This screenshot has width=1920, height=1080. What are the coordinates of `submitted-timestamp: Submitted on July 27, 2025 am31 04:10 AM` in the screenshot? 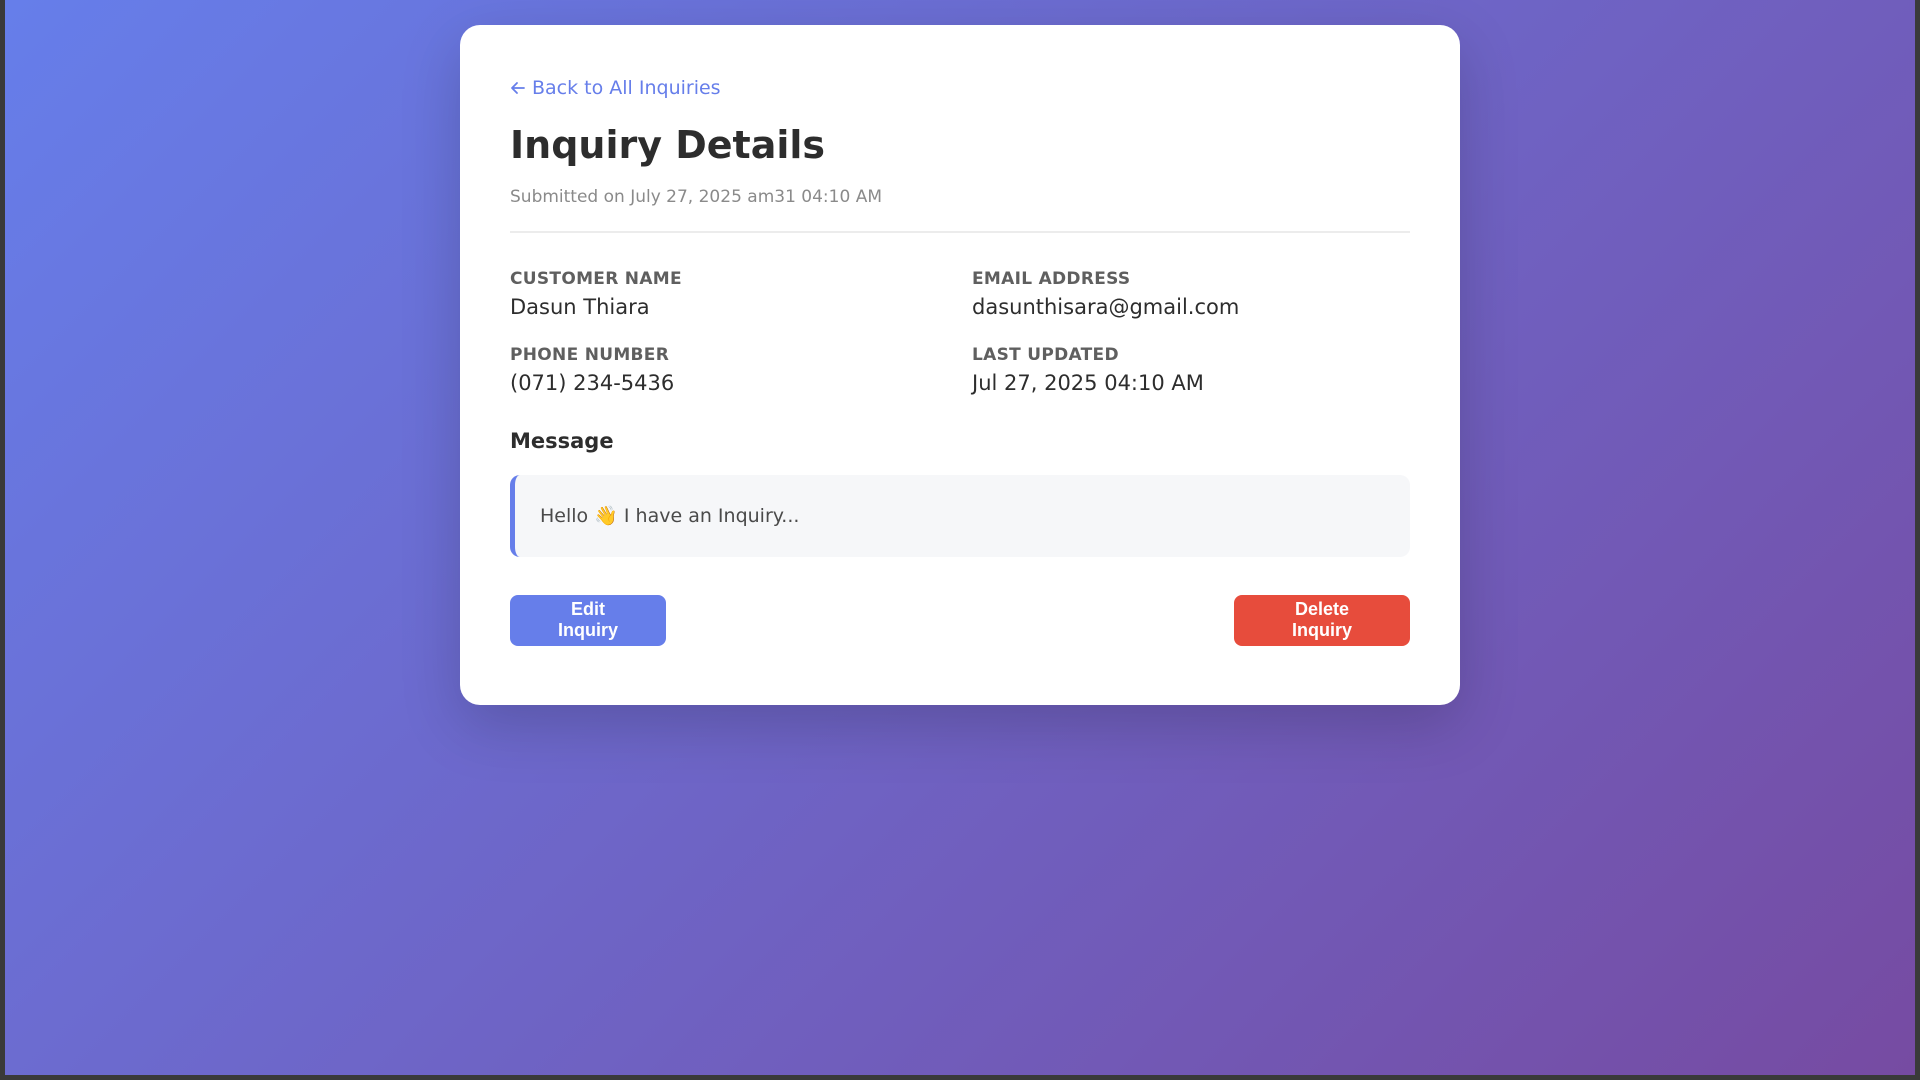 It's located at (696, 196).